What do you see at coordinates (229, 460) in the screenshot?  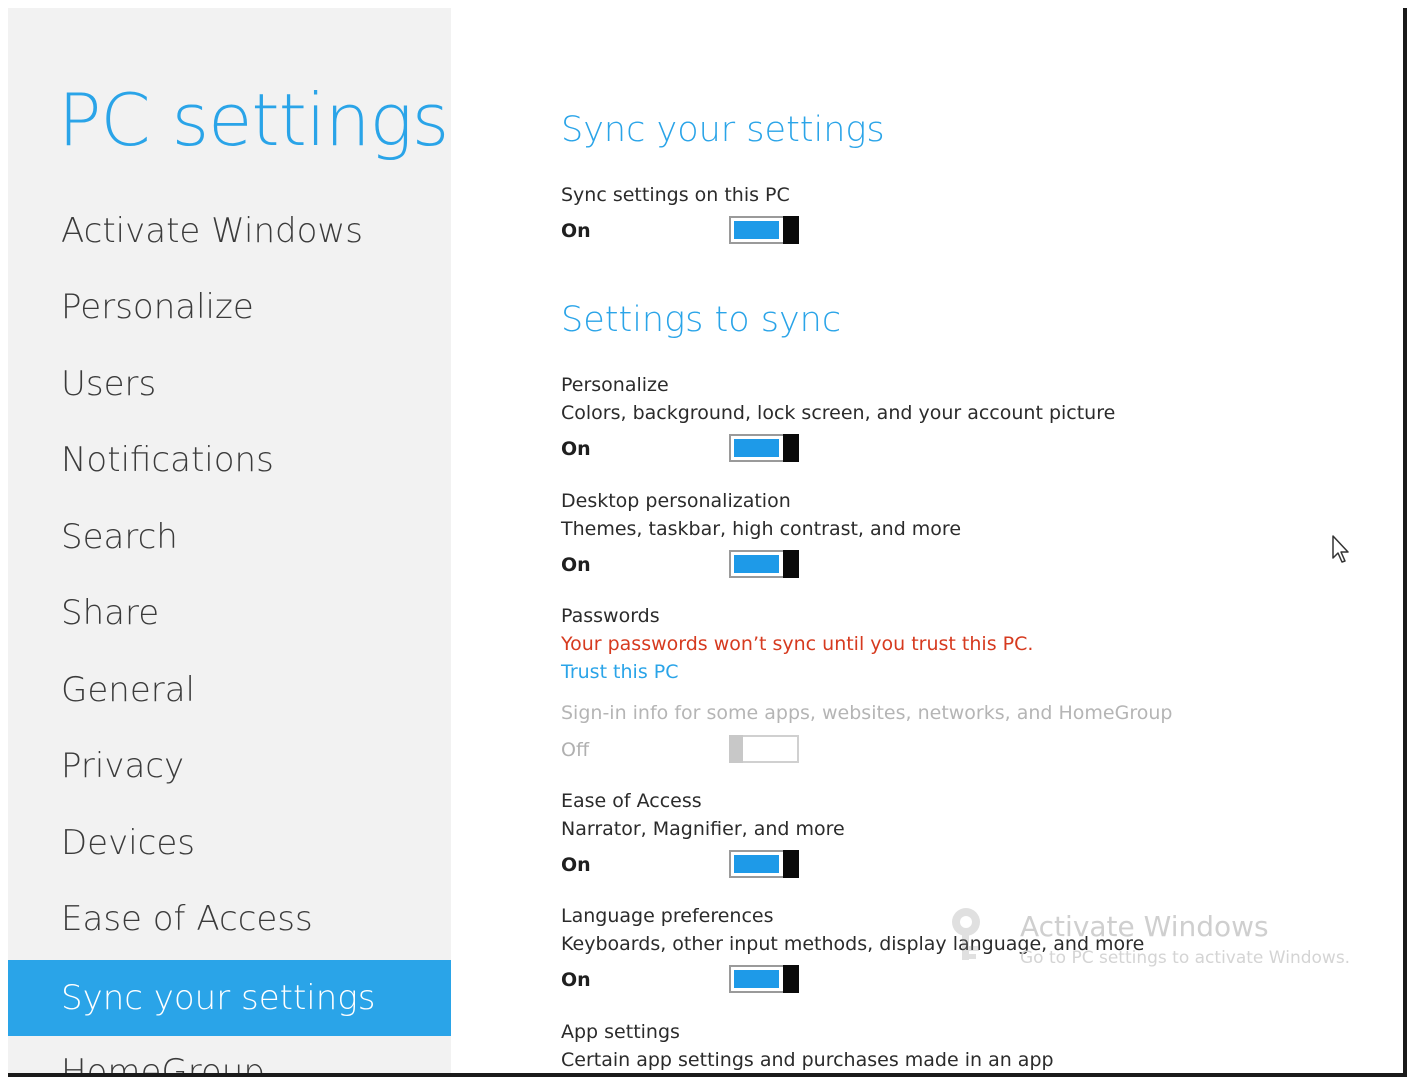 I see `sidebar-item-notifications: Notifications` at bounding box center [229, 460].